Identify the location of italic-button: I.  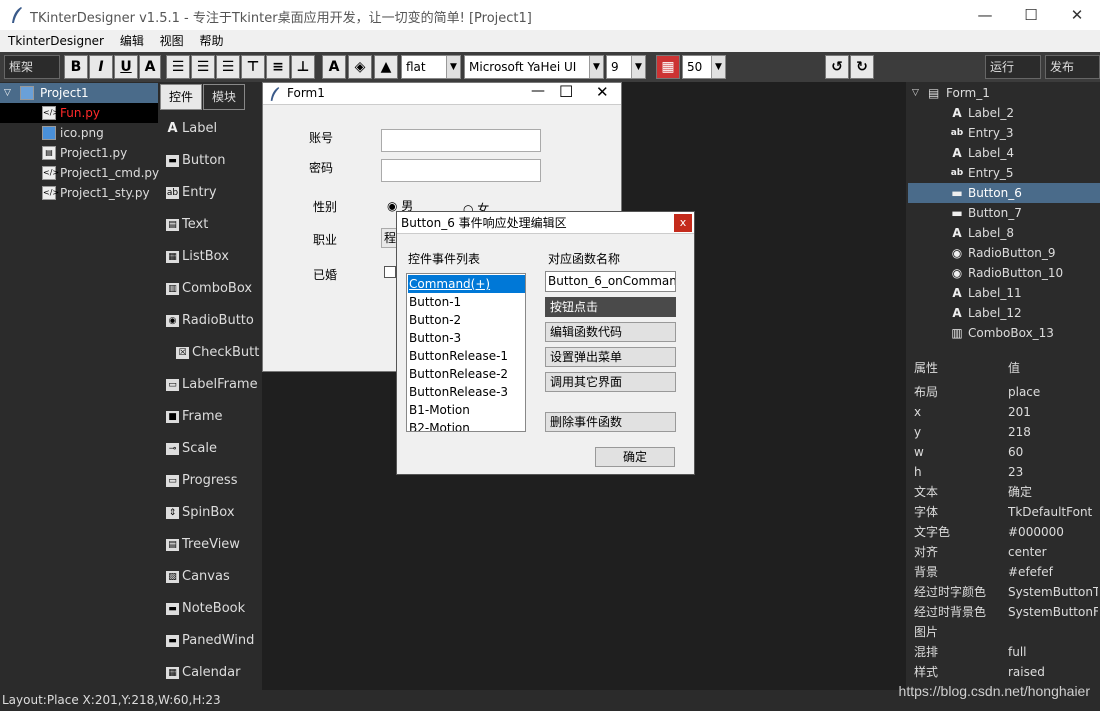
(101, 67).